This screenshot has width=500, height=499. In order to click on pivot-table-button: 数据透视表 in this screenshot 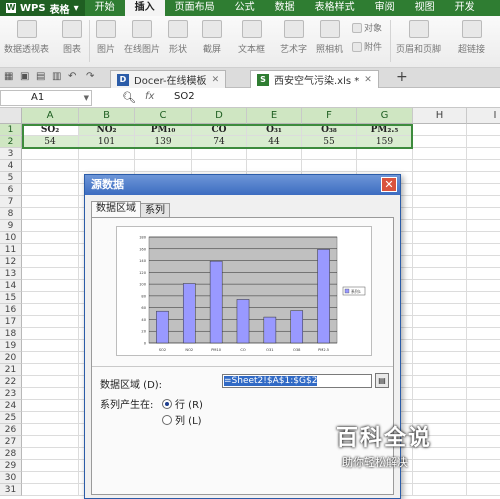, I will do `click(26, 37)`.